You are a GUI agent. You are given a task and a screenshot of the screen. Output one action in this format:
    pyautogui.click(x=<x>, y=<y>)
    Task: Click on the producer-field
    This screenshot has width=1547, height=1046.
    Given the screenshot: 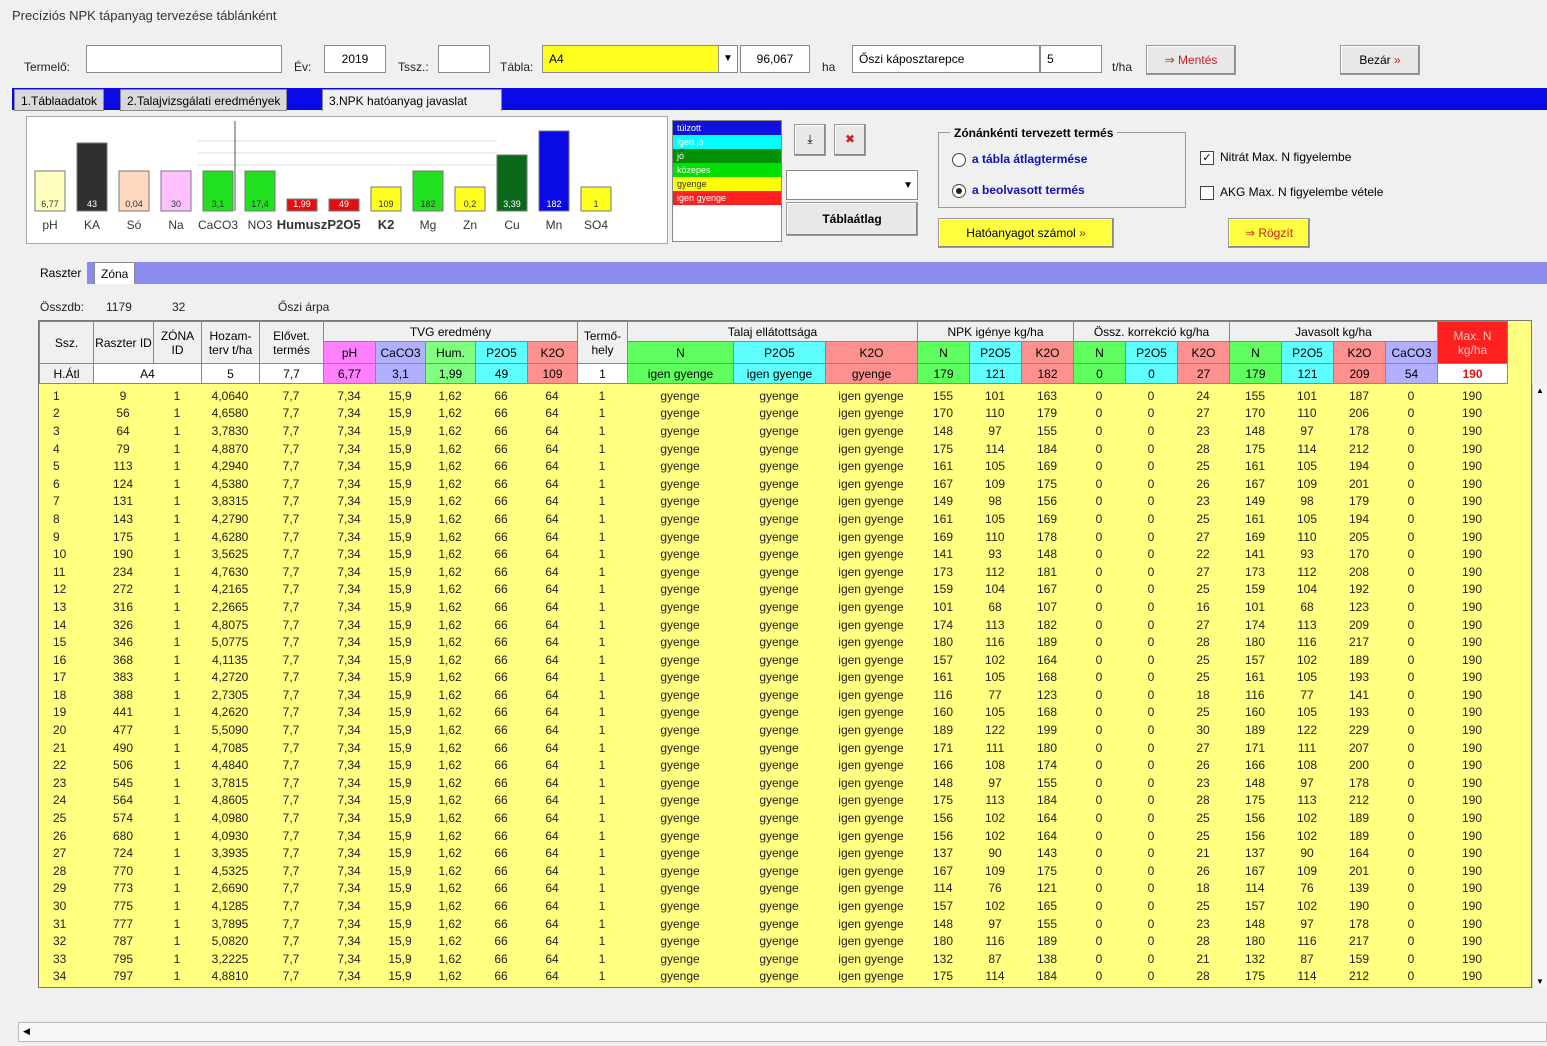 What is the action you would take?
    pyautogui.click(x=184, y=59)
    